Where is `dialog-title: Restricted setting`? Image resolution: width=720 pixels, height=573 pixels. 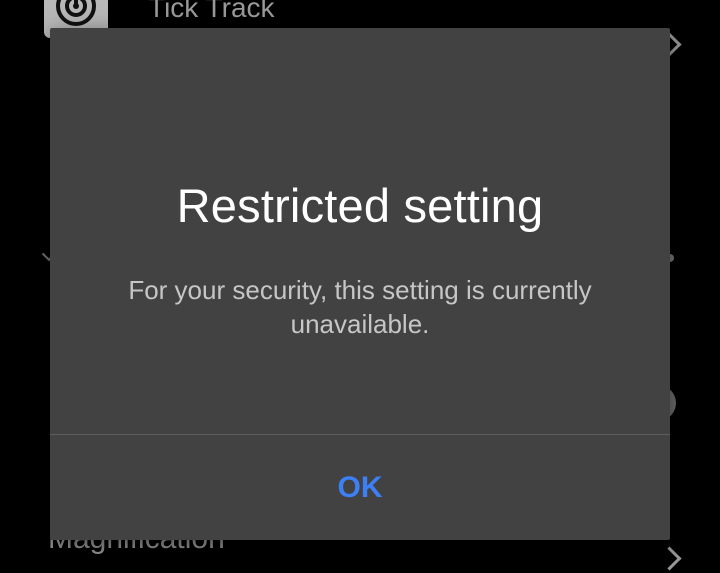 dialog-title: Restricted setting is located at coordinates (360, 205).